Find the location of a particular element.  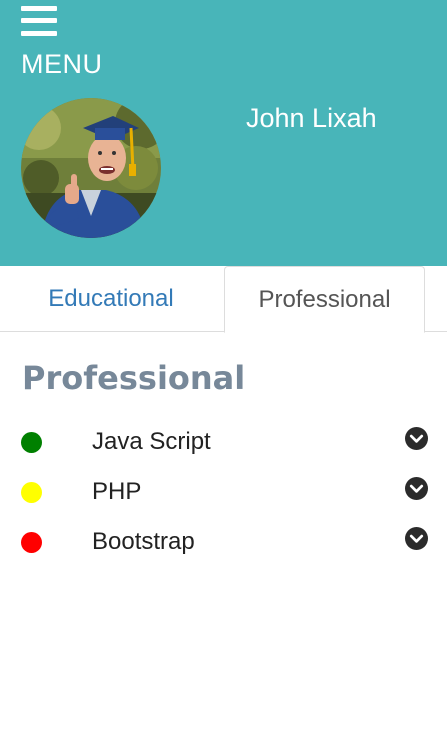

menu-label: MENU is located at coordinates (62, 64).